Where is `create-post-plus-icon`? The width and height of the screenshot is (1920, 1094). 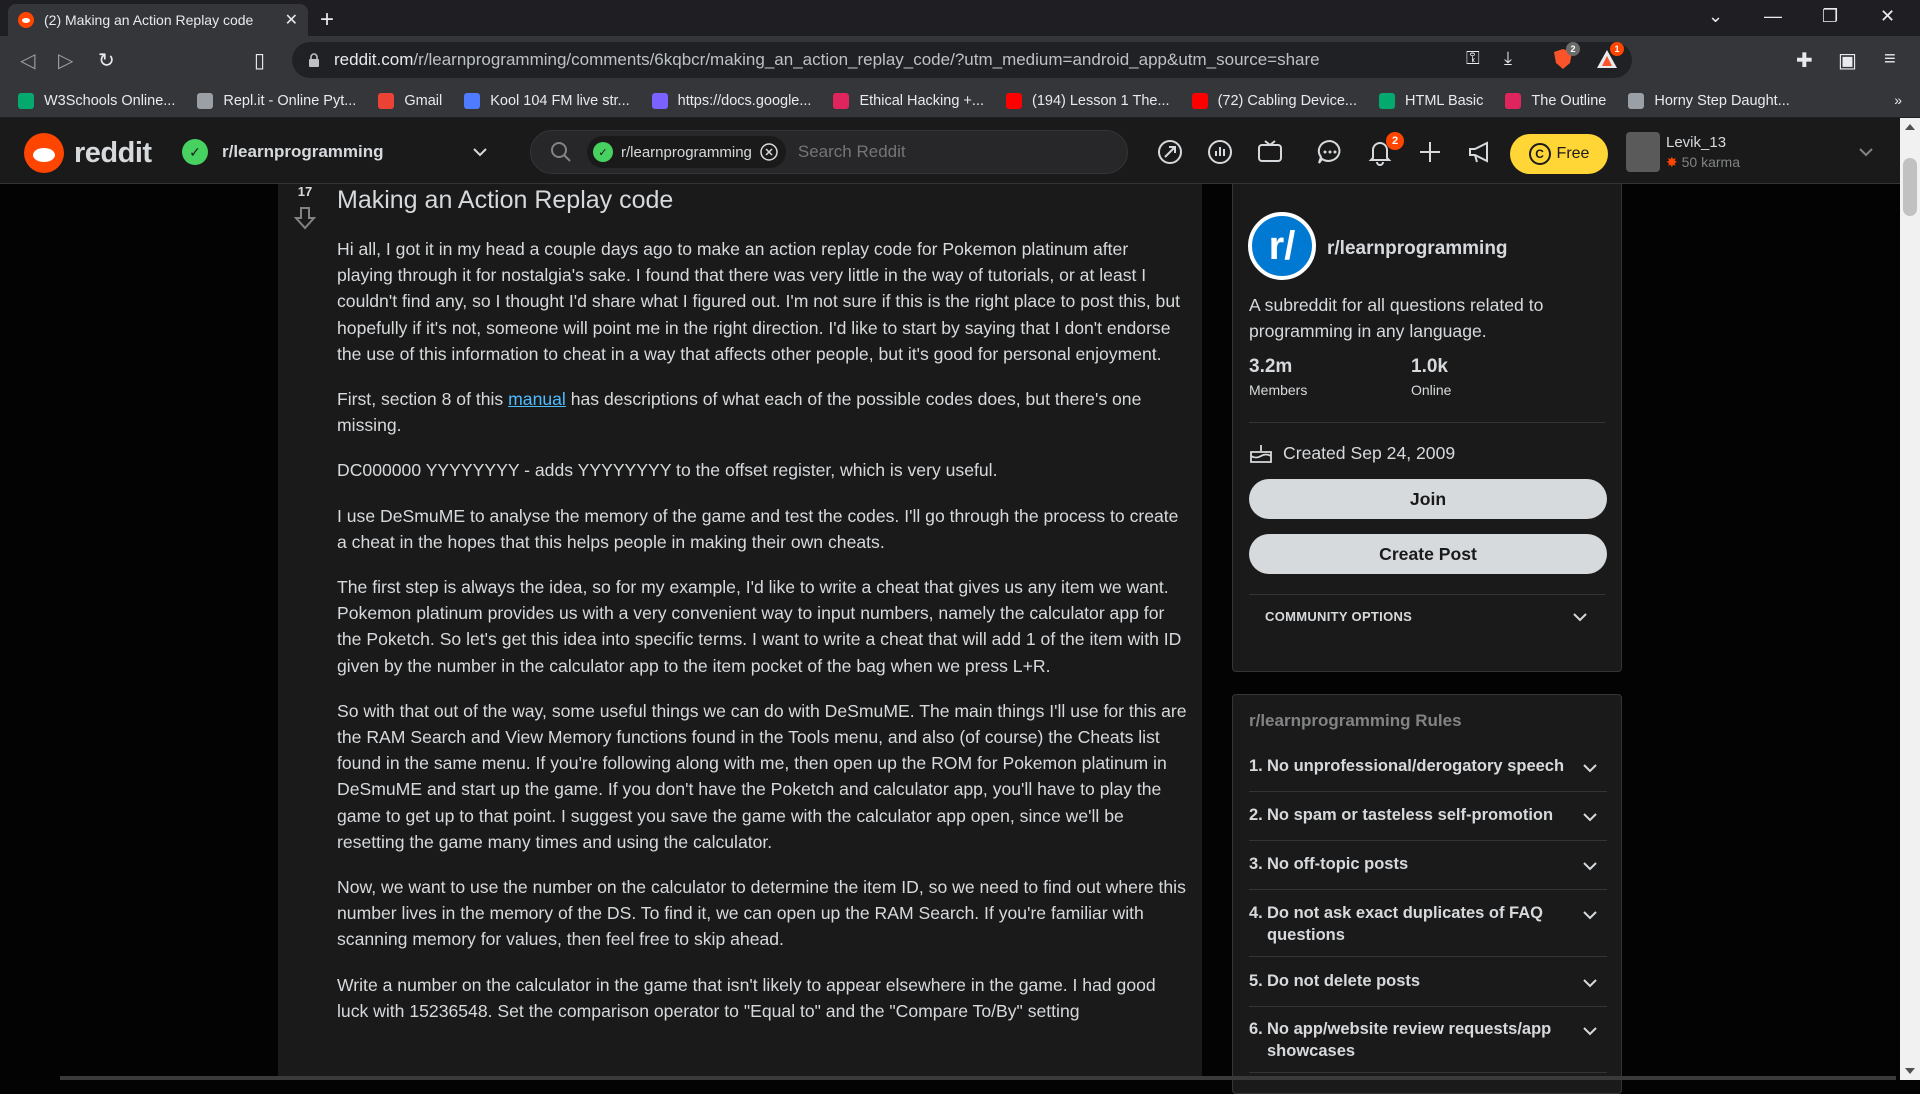
create-post-plus-icon is located at coordinates (1430, 152).